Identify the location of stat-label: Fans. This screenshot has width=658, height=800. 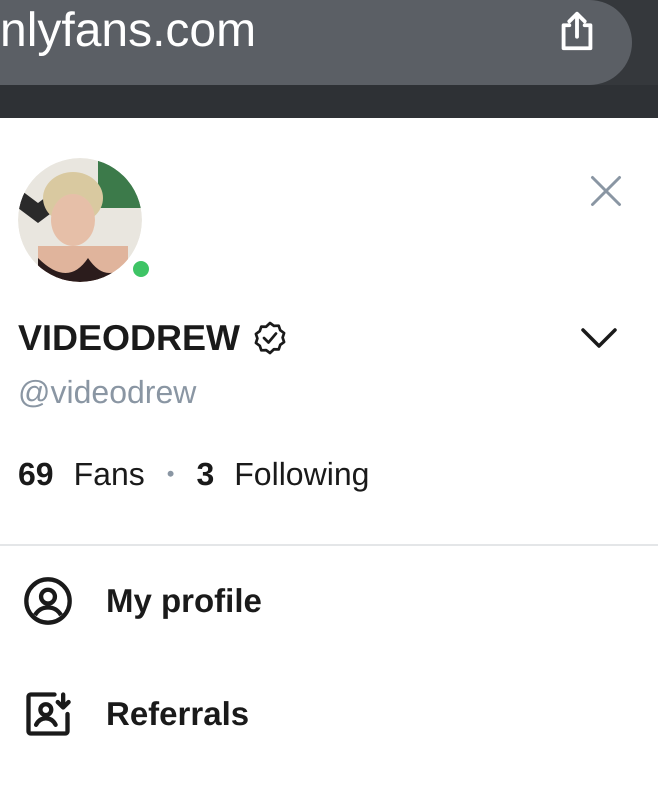
(109, 474).